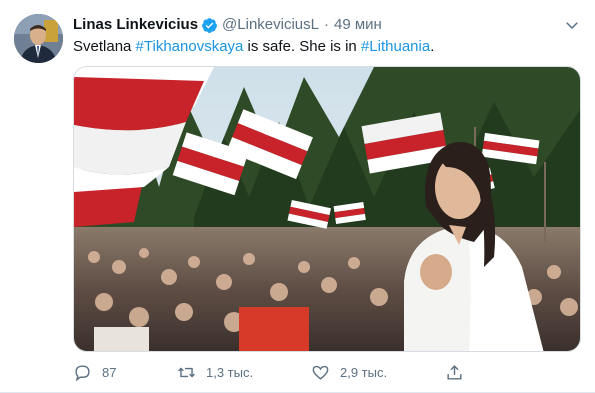 The width and height of the screenshot is (595, 393). I want to click on heart-icon, so click(320, 372).